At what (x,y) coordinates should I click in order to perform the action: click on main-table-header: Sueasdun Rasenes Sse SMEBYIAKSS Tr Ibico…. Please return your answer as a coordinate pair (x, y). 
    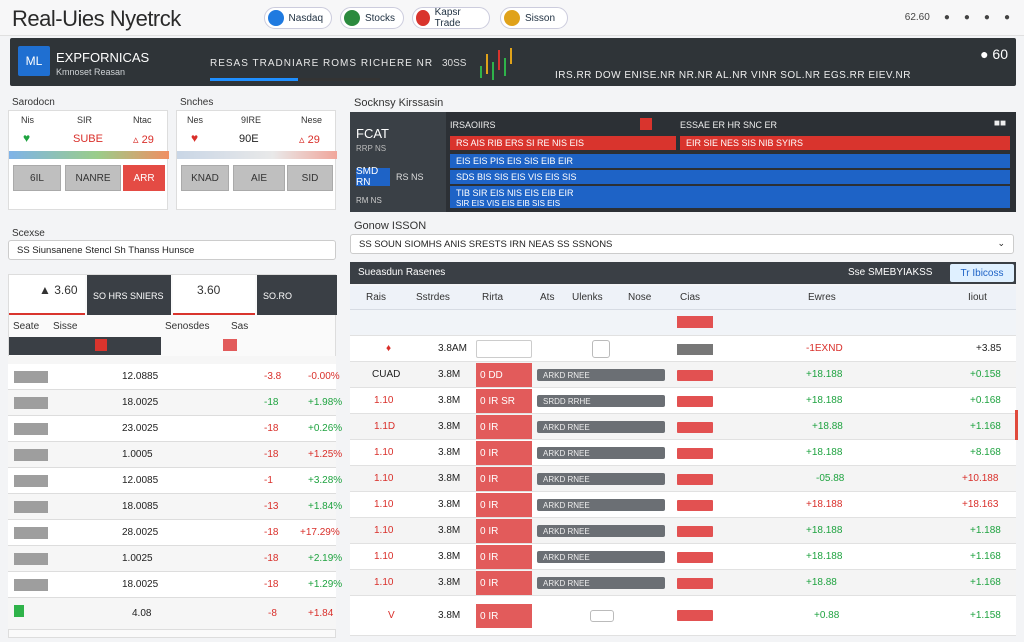
    Looking at the image, I should click on (683, 273).